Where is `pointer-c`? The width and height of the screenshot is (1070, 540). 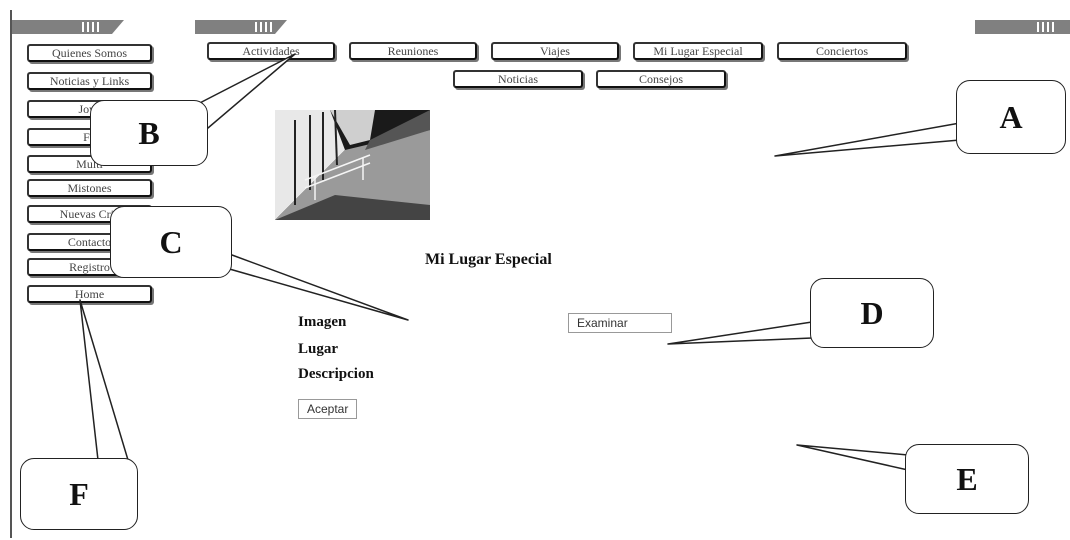
pointer-c is located at coordinates (310, 287).